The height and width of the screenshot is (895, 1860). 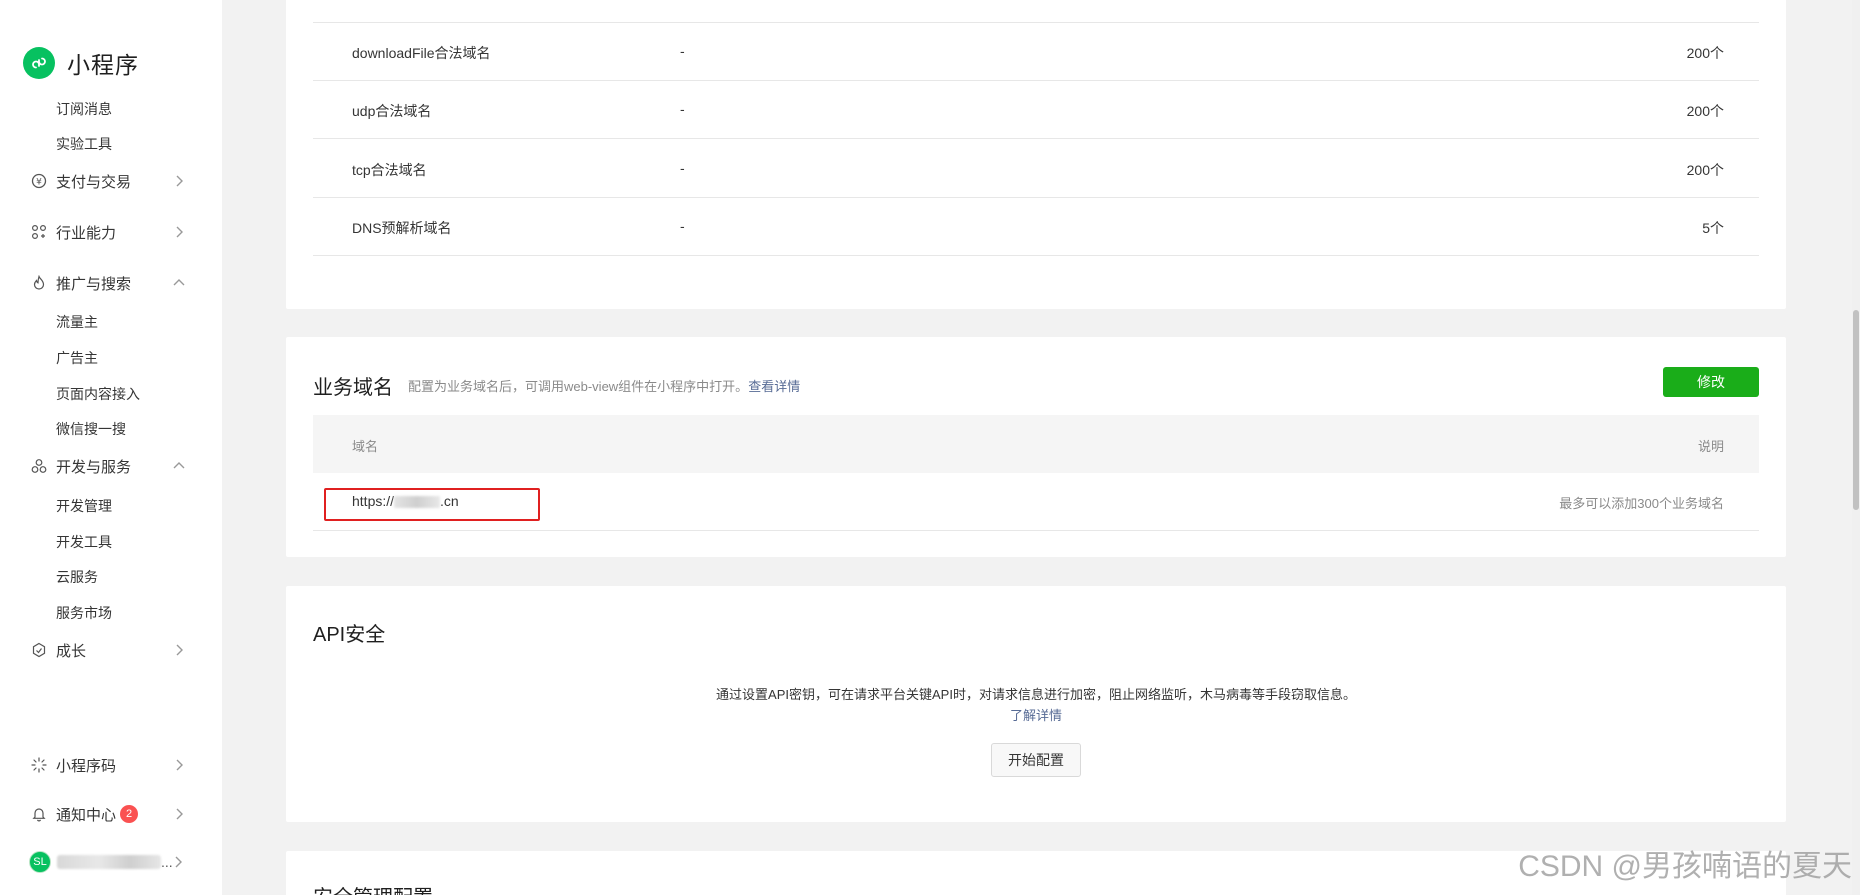 I want to click on sidebar-group-payment: ¥ 支付与交易, so click(x=109, y=181).